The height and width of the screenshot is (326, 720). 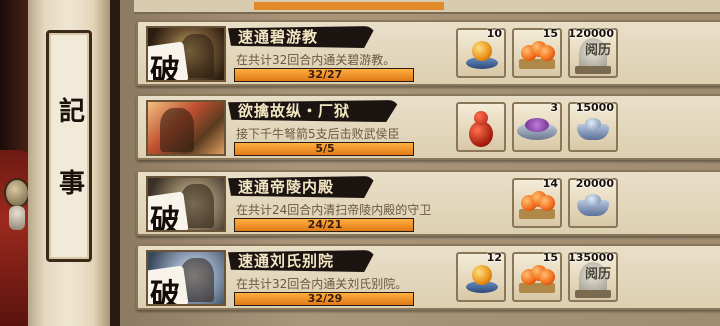 I want to click on reward-slot: 12, so click(x=481, y=276).